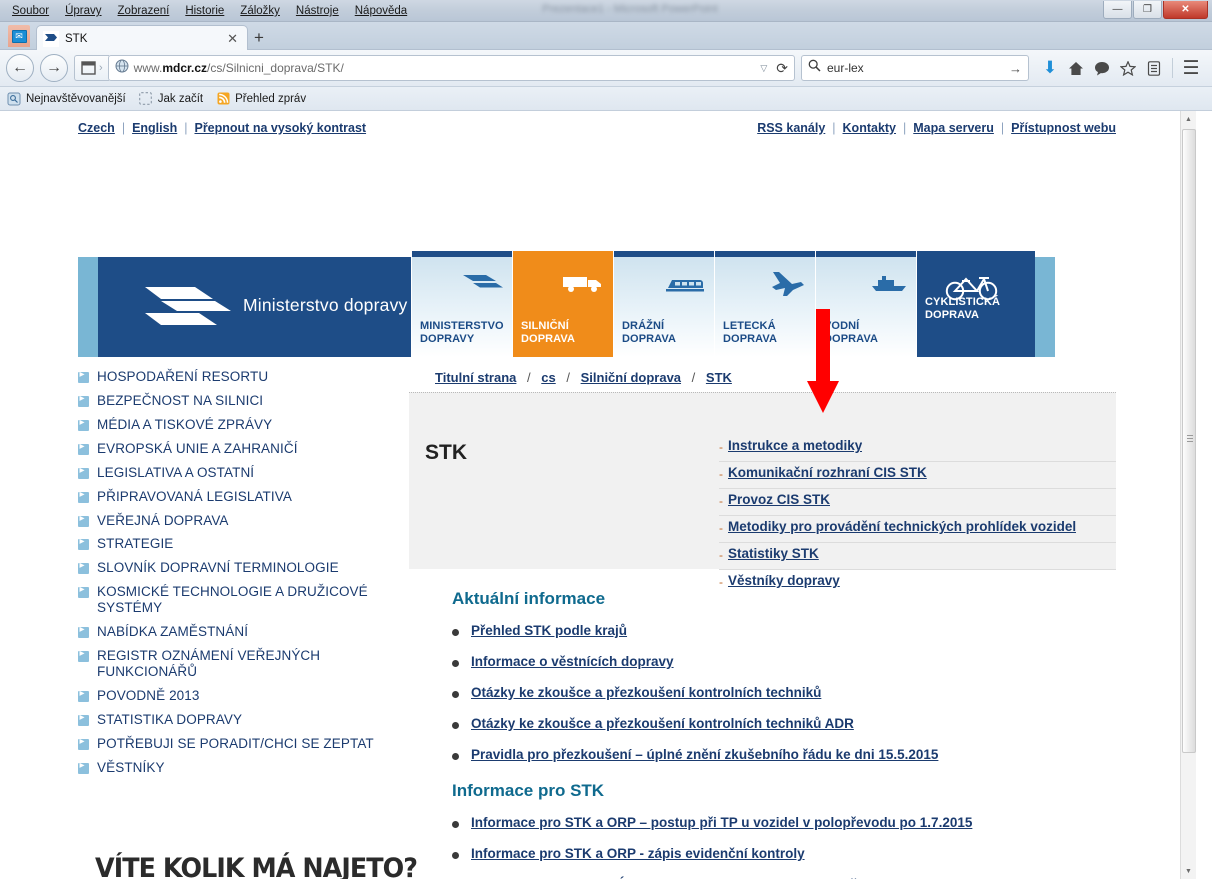  Describe the element at coordinates (1154, 68) in the screenshot. I see `library-icon` at that location.